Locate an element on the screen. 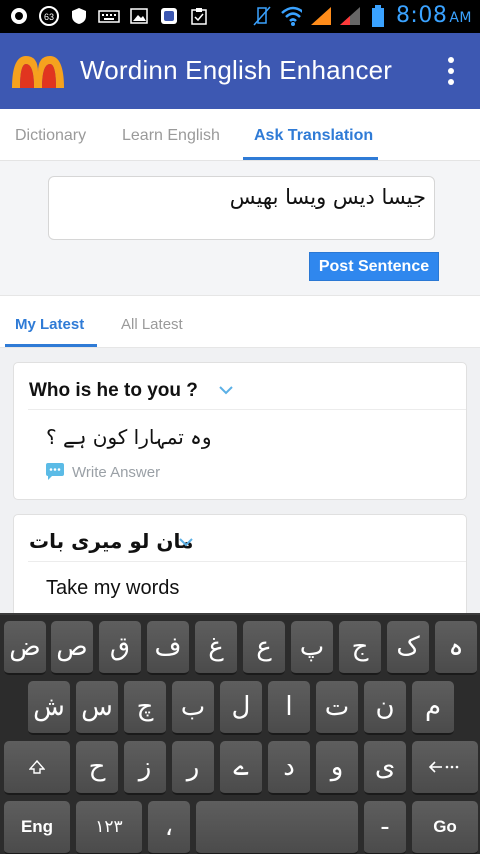 Image resolution: width=480 pixels, height=854 pixels. key: پ is located at coordinates (312, 648).